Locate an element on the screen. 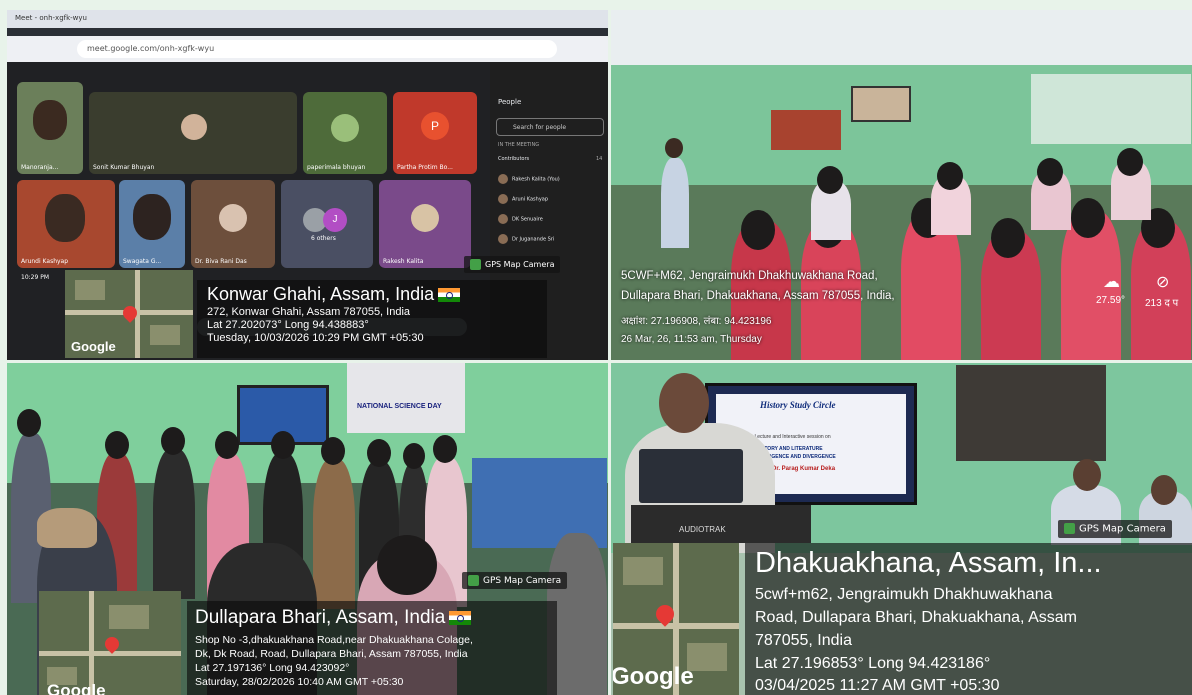  video-tile: Rakesh Kalita is located at coordinates (425, 224).